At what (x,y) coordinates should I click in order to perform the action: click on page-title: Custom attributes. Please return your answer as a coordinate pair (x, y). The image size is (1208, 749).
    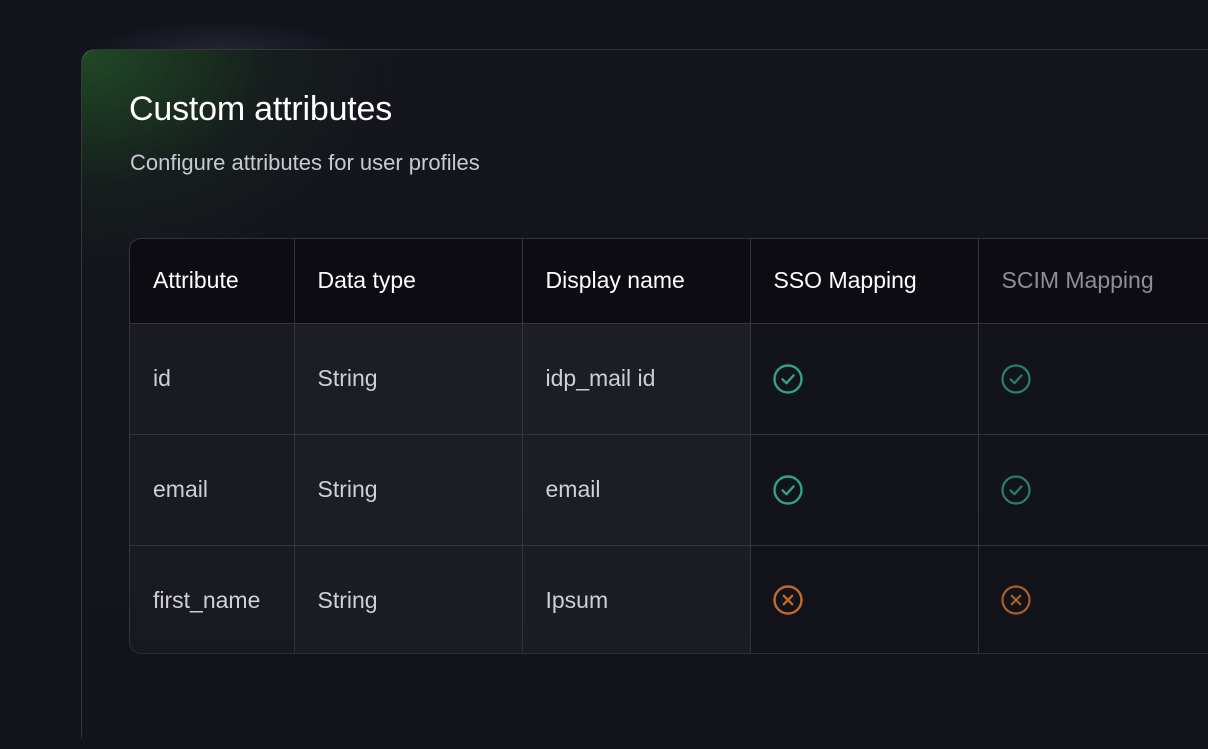
    Looking at the image, I should click on (261, 109).